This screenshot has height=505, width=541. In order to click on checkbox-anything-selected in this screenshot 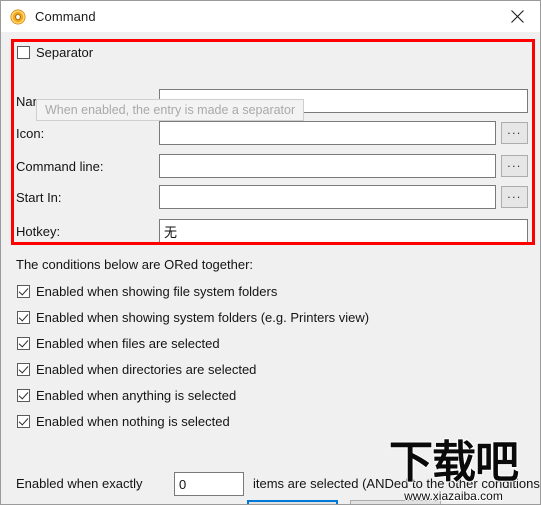, I will do `click(23, 395)`.